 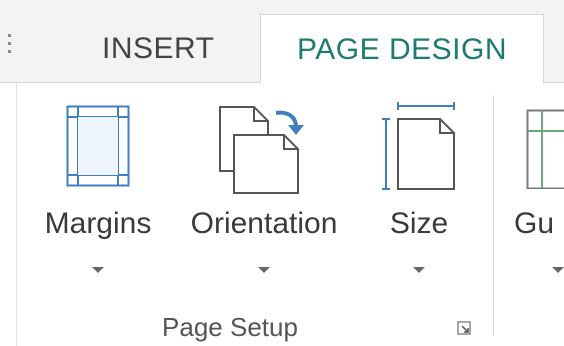 What do you see at coordinates (402, 49) in the screenshot?
I see `tab-page-design: PAGE DESIGN` at bounding box center [402, 49].